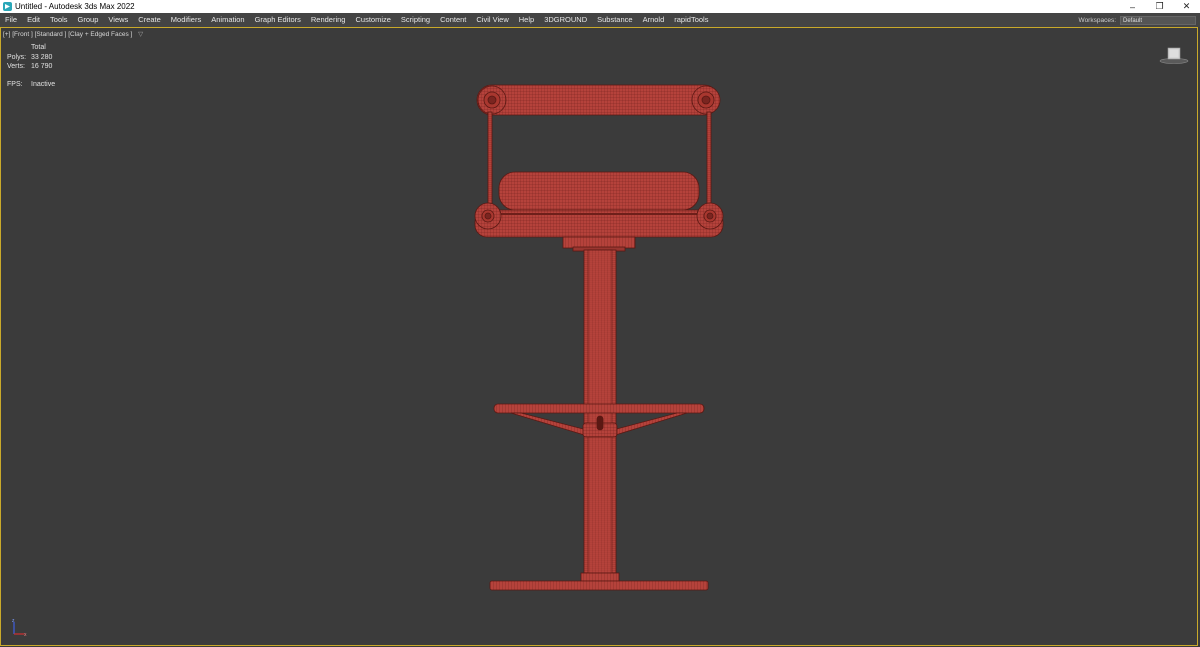  I want to click on menu-views: Views, so click(118, 20).